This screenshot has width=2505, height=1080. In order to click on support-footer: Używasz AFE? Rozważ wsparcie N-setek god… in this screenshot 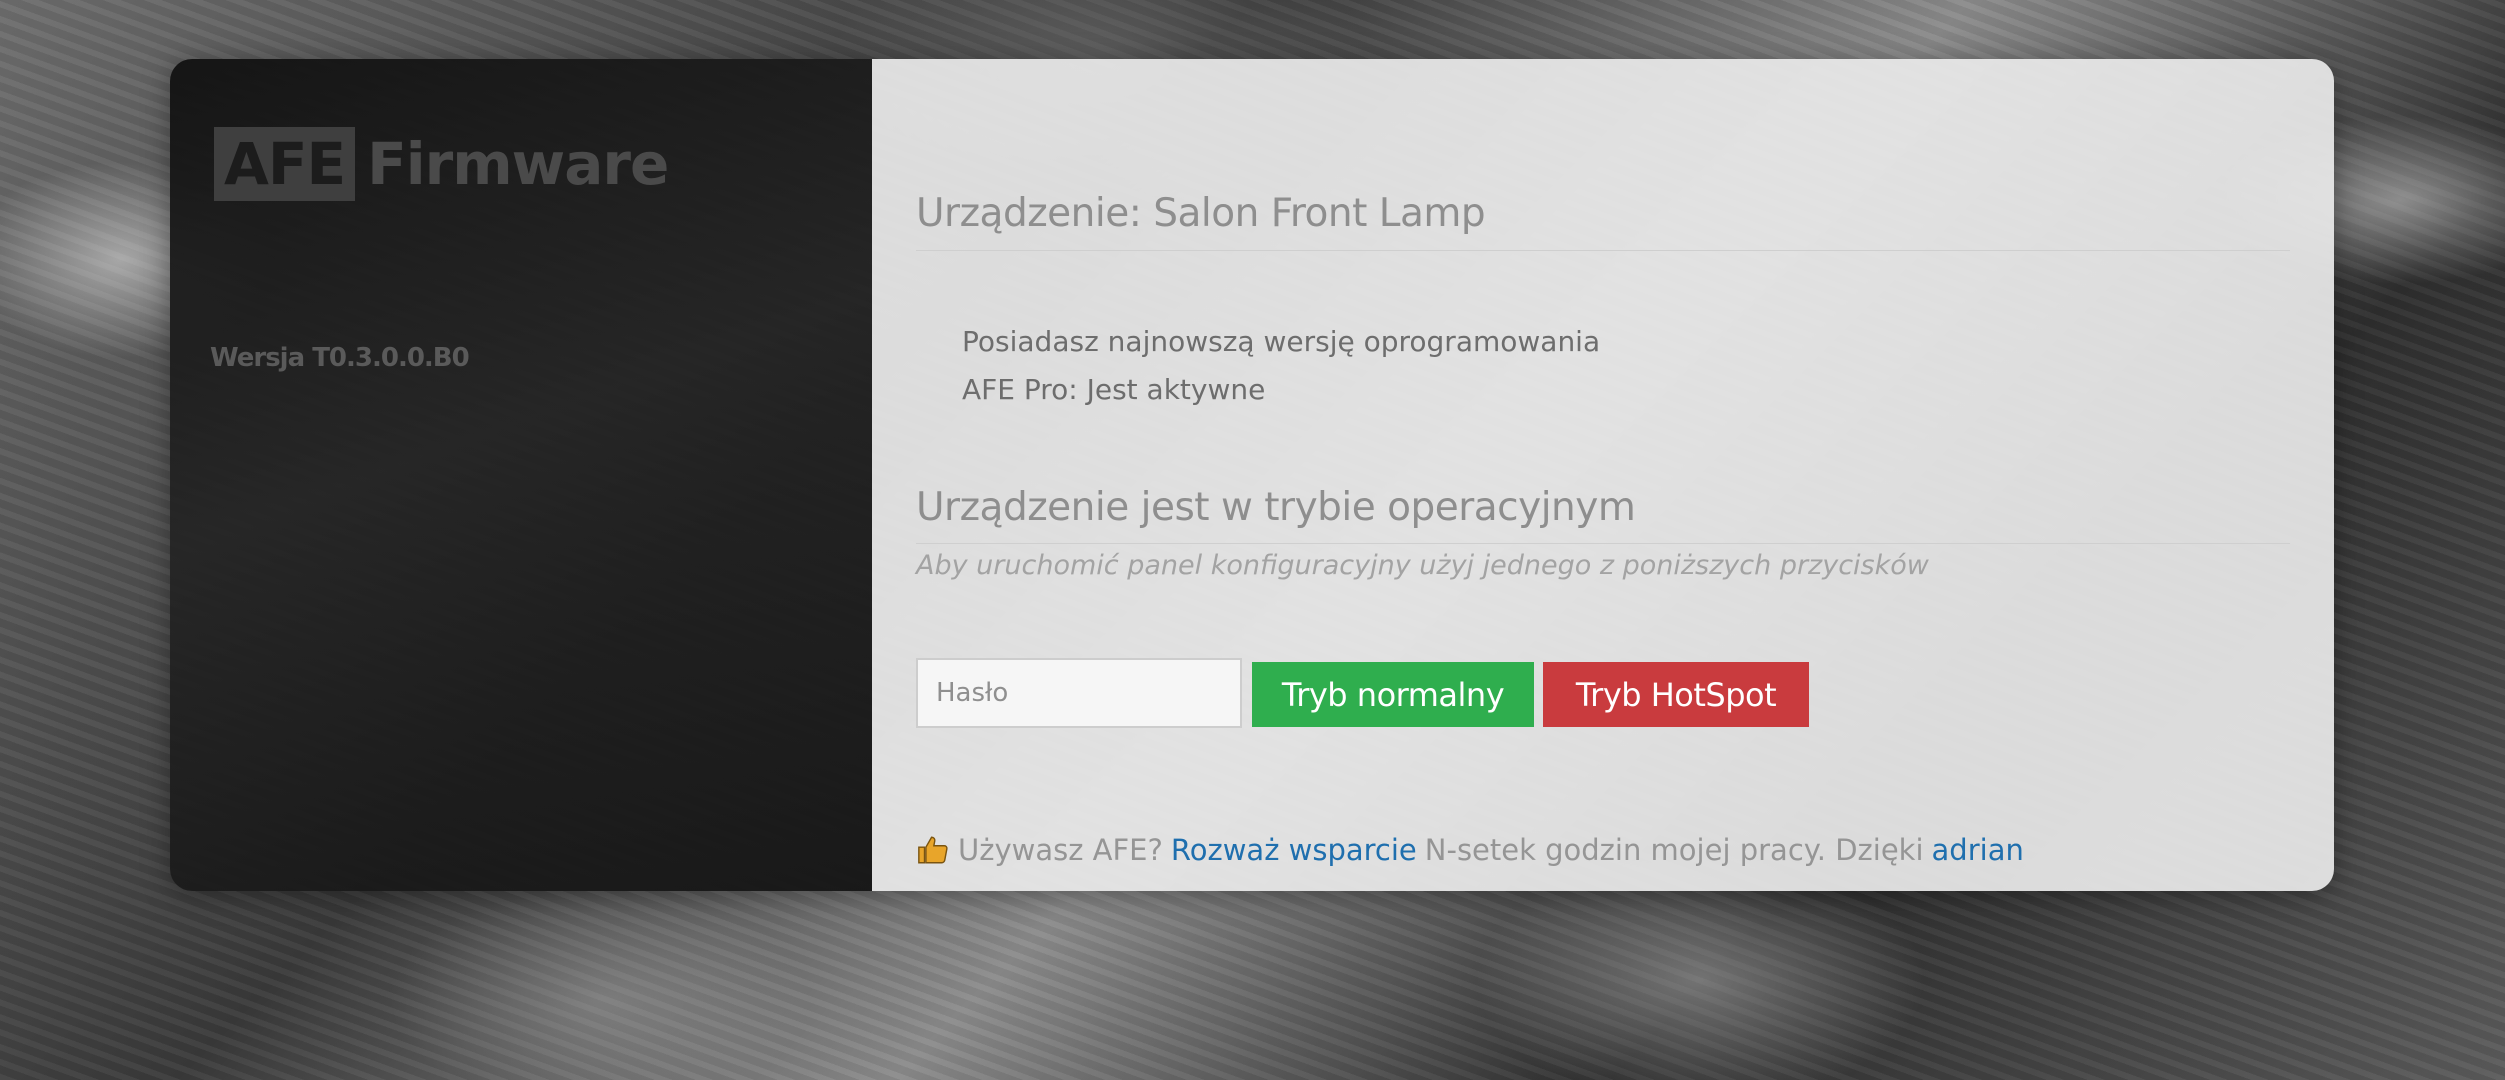, I will do `click(1474, 850)`.